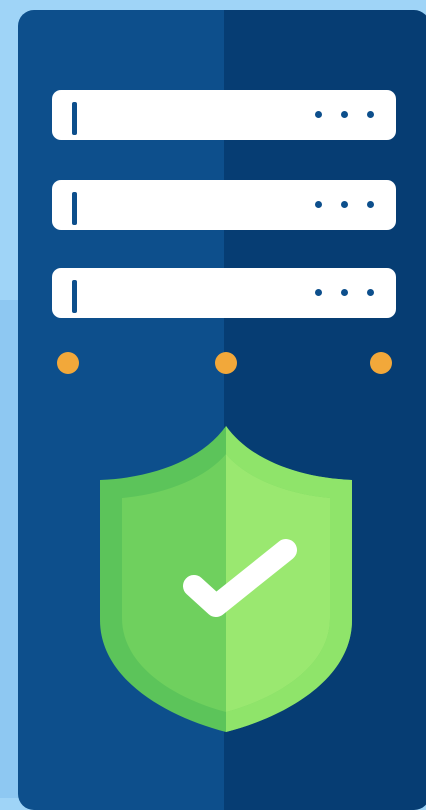 The width and height of the screenshot is (426, 810). What do you see at coordinates (68, 363) in the screenshot?
I see `status-led-left` at bounding box center [68, 363].